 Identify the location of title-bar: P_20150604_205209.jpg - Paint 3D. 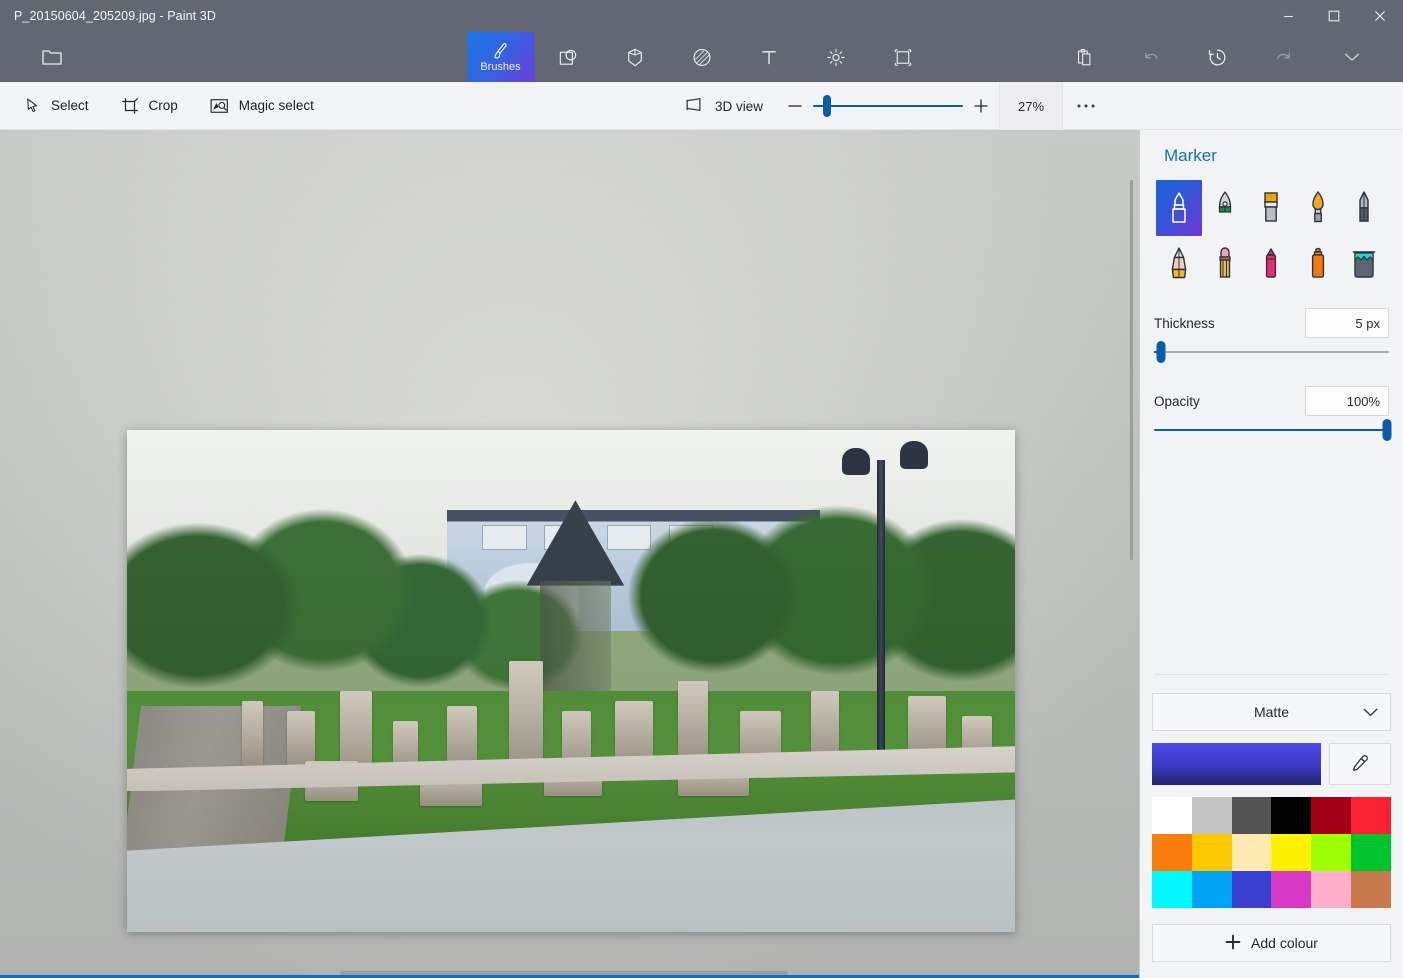
(701, 16).